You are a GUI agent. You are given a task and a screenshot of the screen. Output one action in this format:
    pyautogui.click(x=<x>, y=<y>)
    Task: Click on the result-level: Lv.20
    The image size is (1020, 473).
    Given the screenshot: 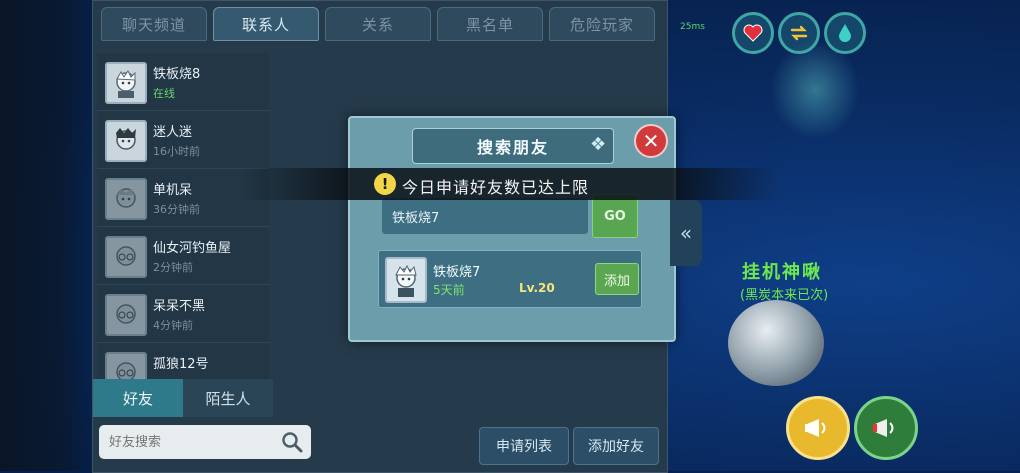 What is the action you would take?
    pyautogui.click(x=537, y=288)
    